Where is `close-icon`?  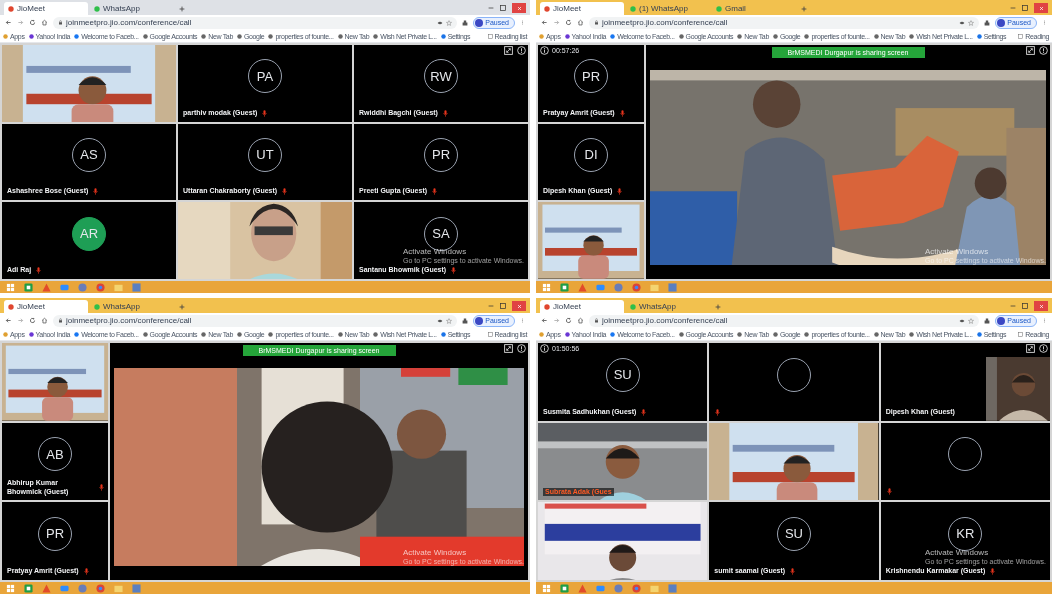
close-icon is located at coordinates (519, 306).